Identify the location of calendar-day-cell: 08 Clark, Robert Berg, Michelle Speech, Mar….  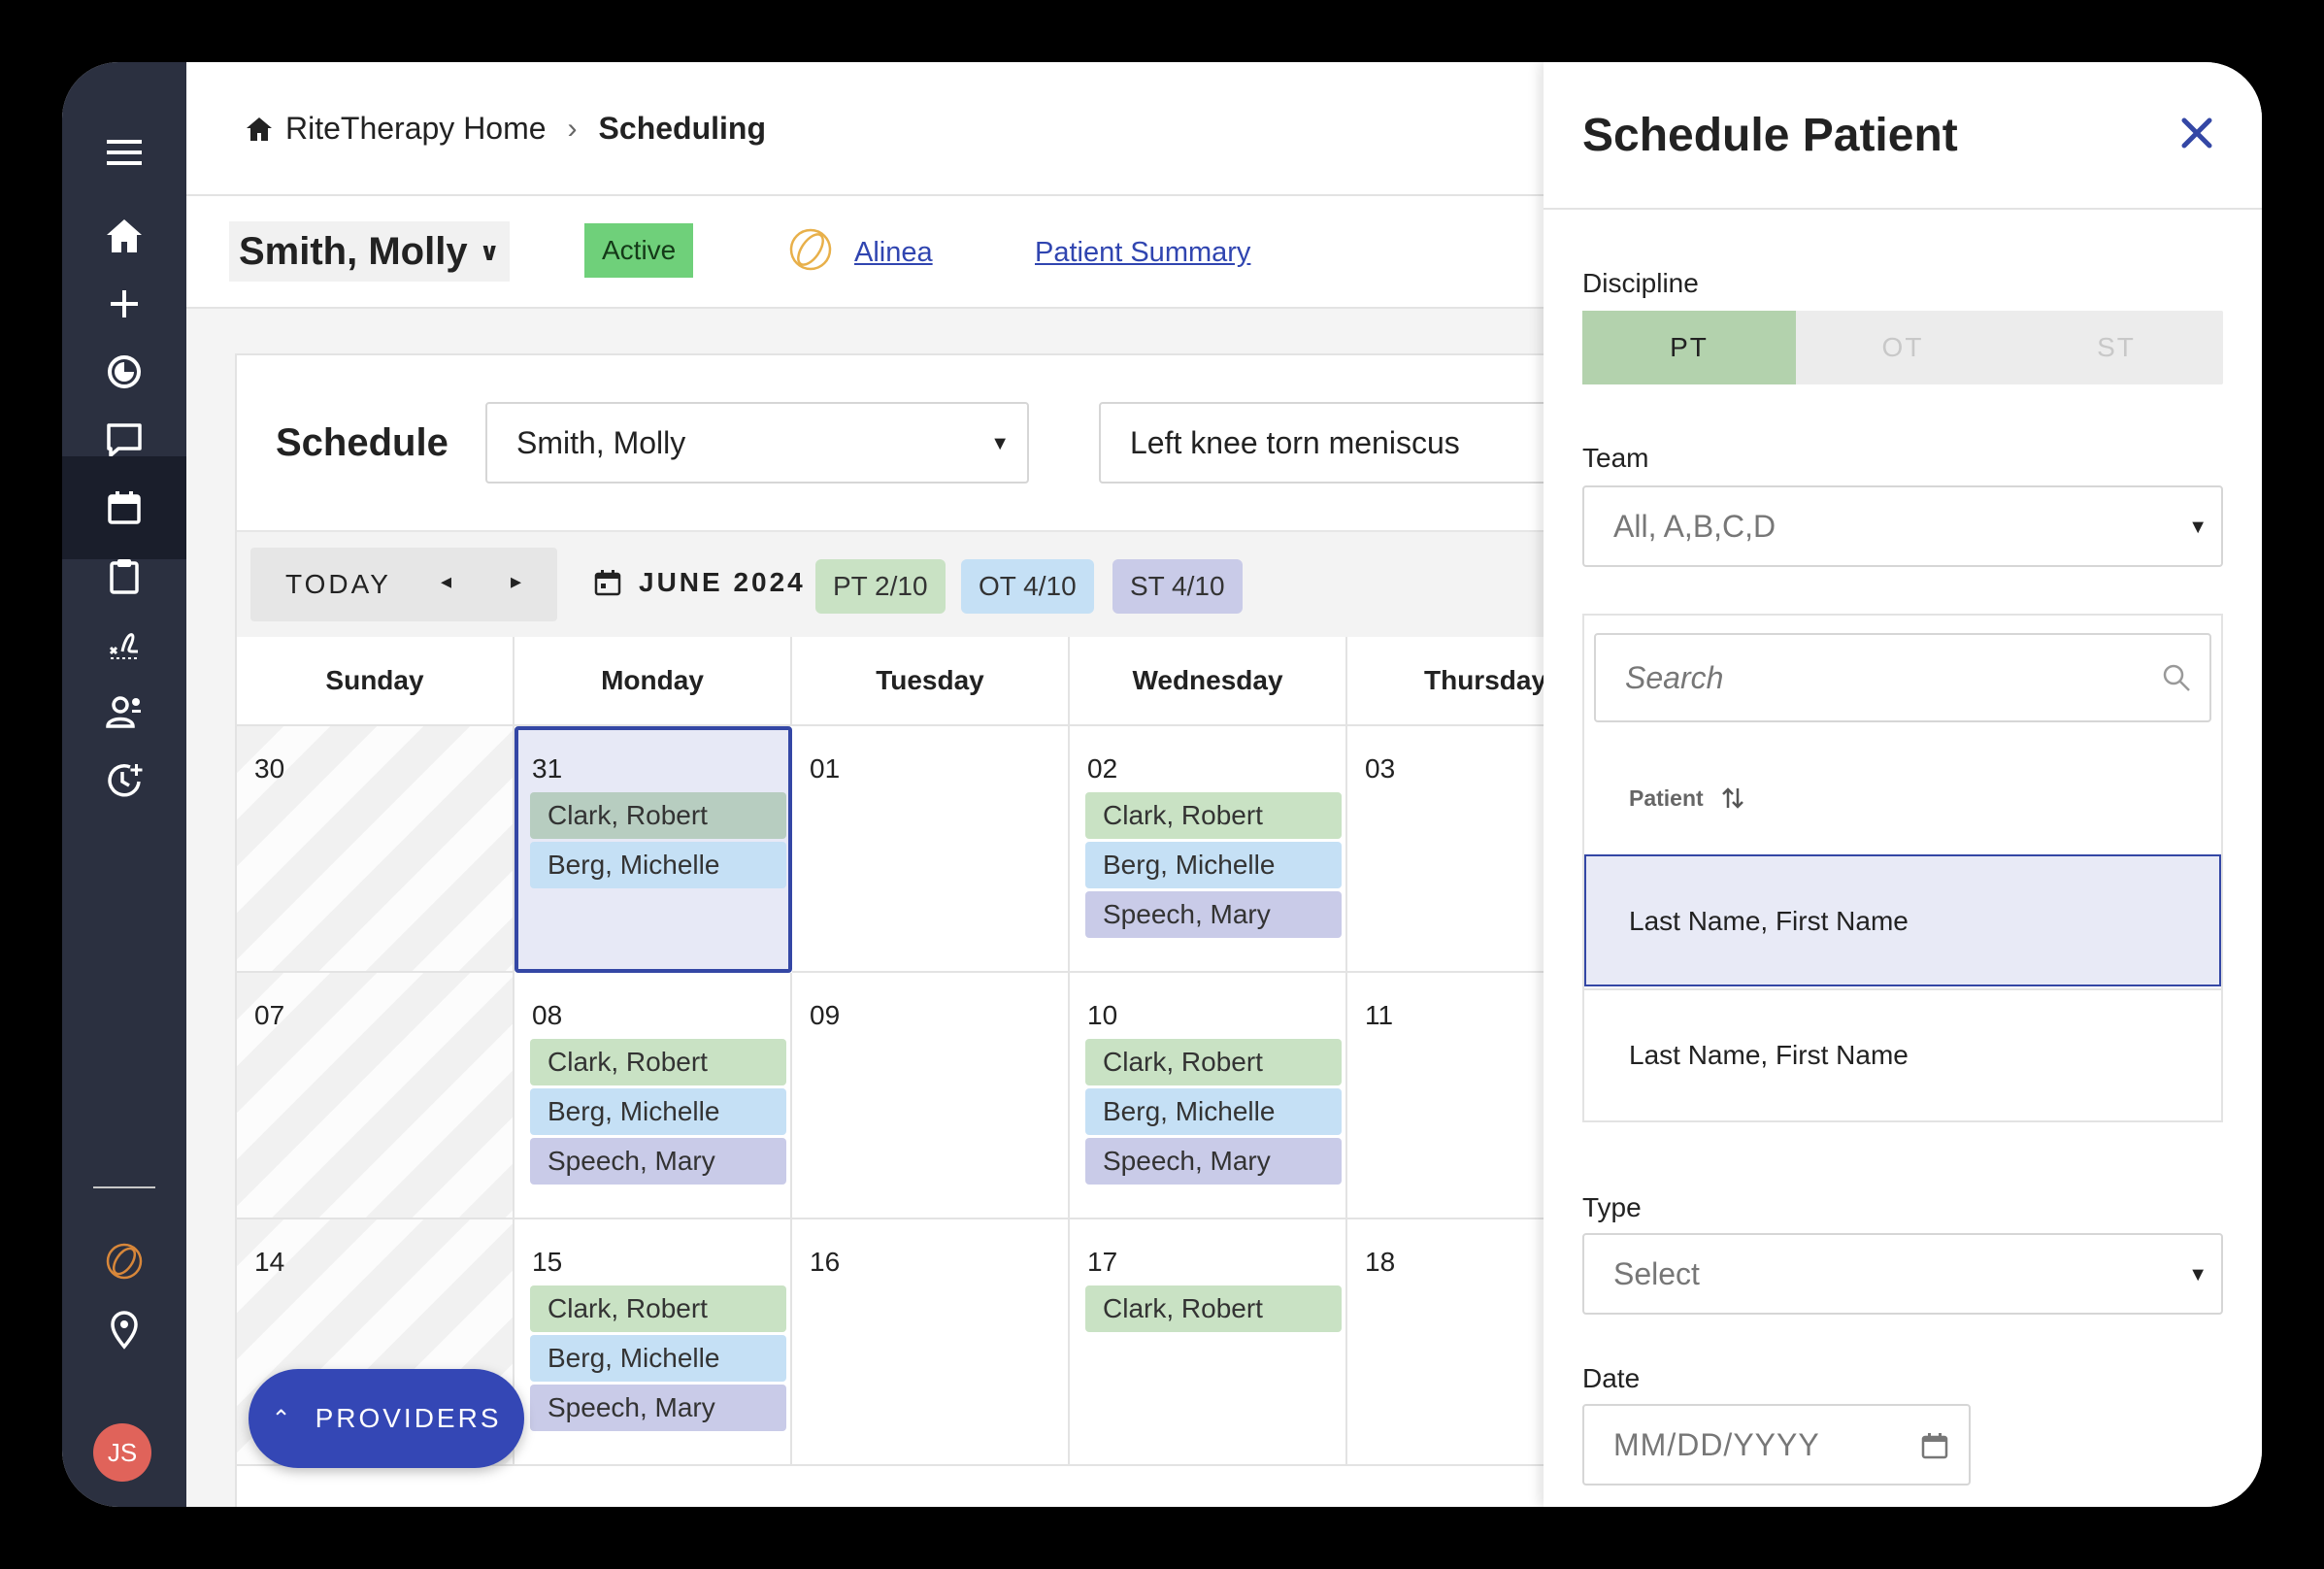
(653, 1096).